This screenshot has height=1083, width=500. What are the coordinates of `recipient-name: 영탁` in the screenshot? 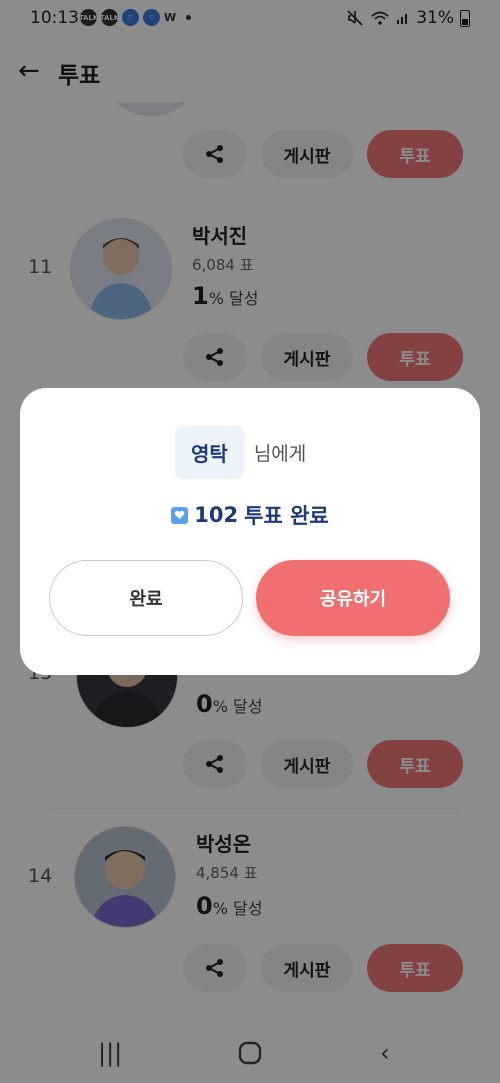 It's located at (209, 452).